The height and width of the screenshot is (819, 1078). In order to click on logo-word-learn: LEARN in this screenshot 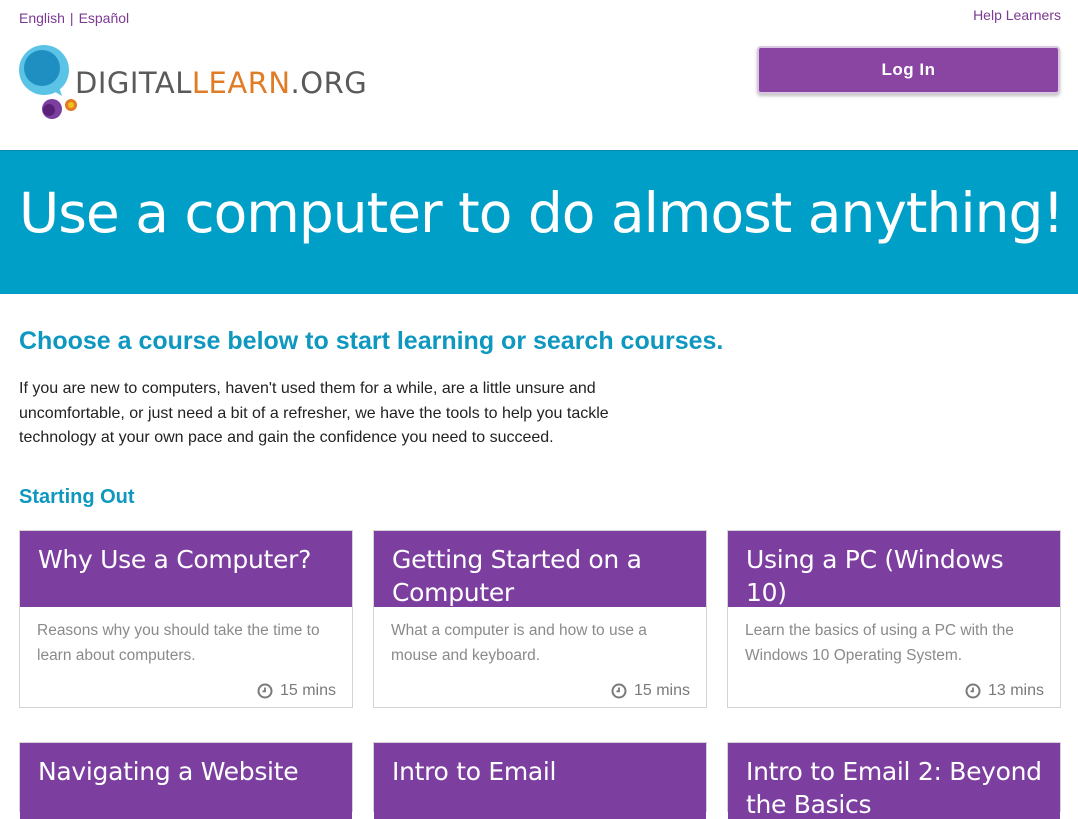, I will do `click(241, 83)`.